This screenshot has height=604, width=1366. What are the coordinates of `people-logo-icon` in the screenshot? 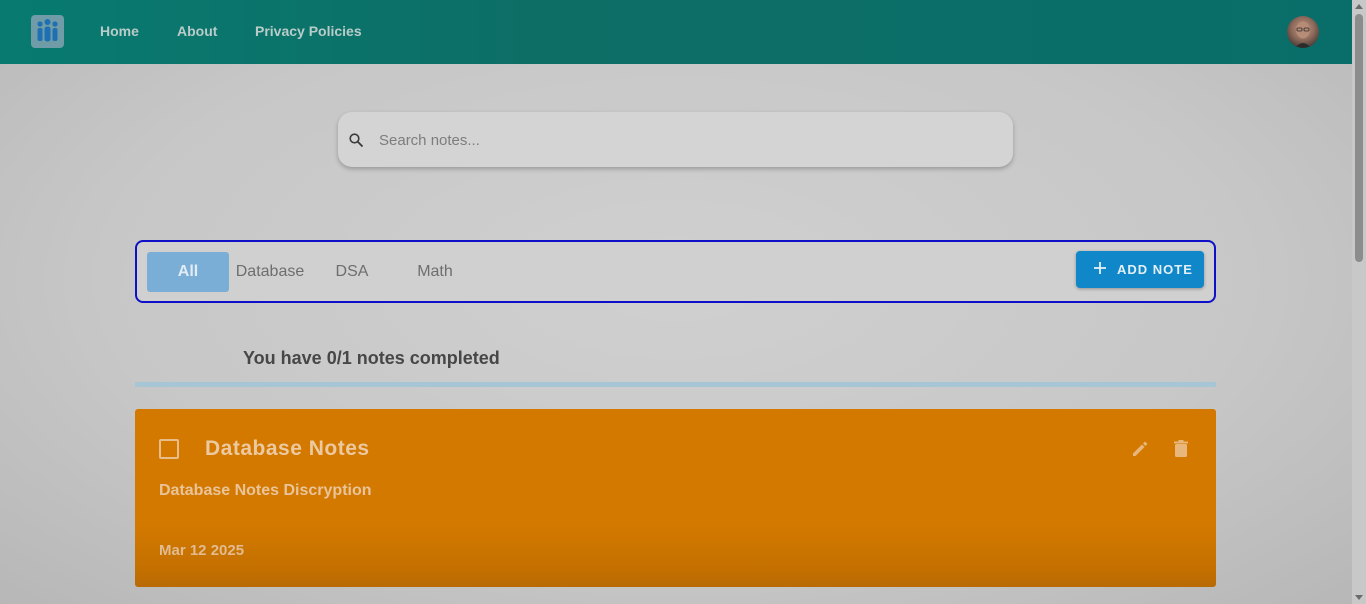 It's located at (47, 30).